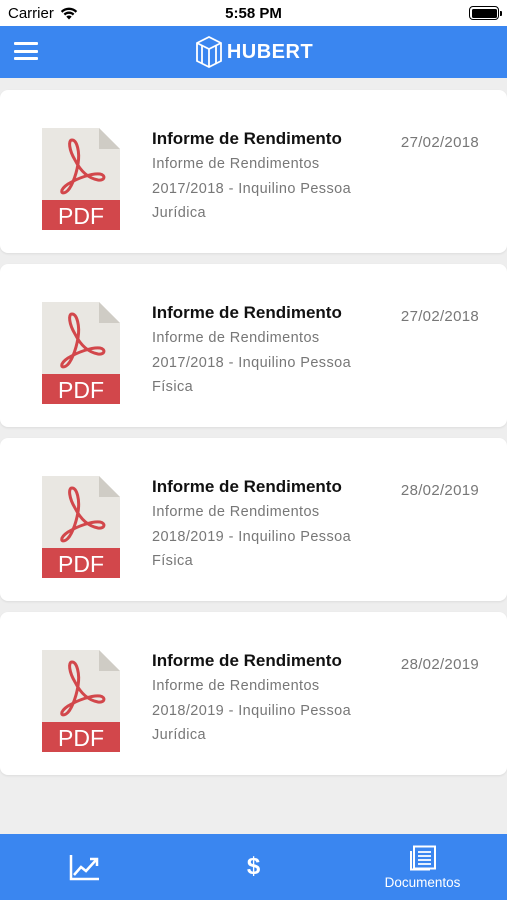 This screenshot has width=507, height=900. What do you see at coordinates (270, 51) in the screenshot?
I see `logo-text: HUBERT` at bounding box center [270, 51].